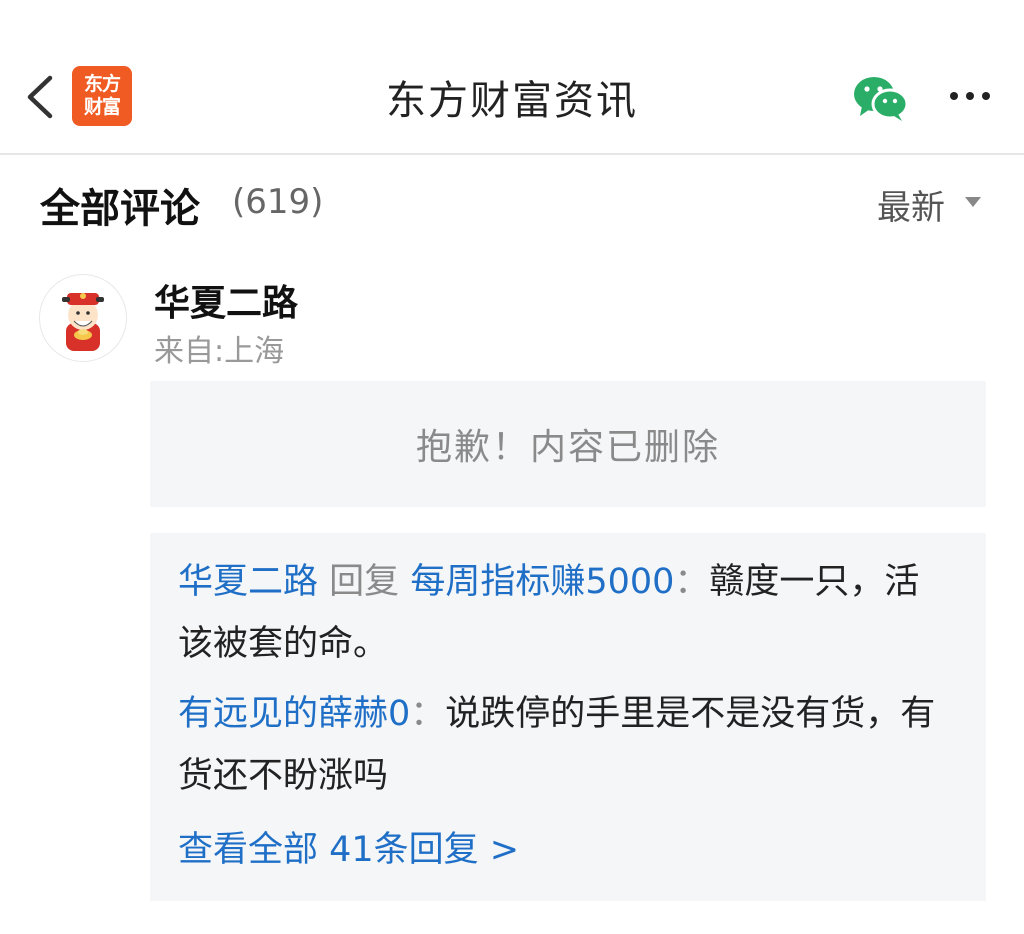 Image resolution: width=1024 pixels, height=934 pixels. What do you see at coordinates (120, 209) in the screenshot?
I see `comments-section-title: 全部评论` at bounding box center [120, 209].